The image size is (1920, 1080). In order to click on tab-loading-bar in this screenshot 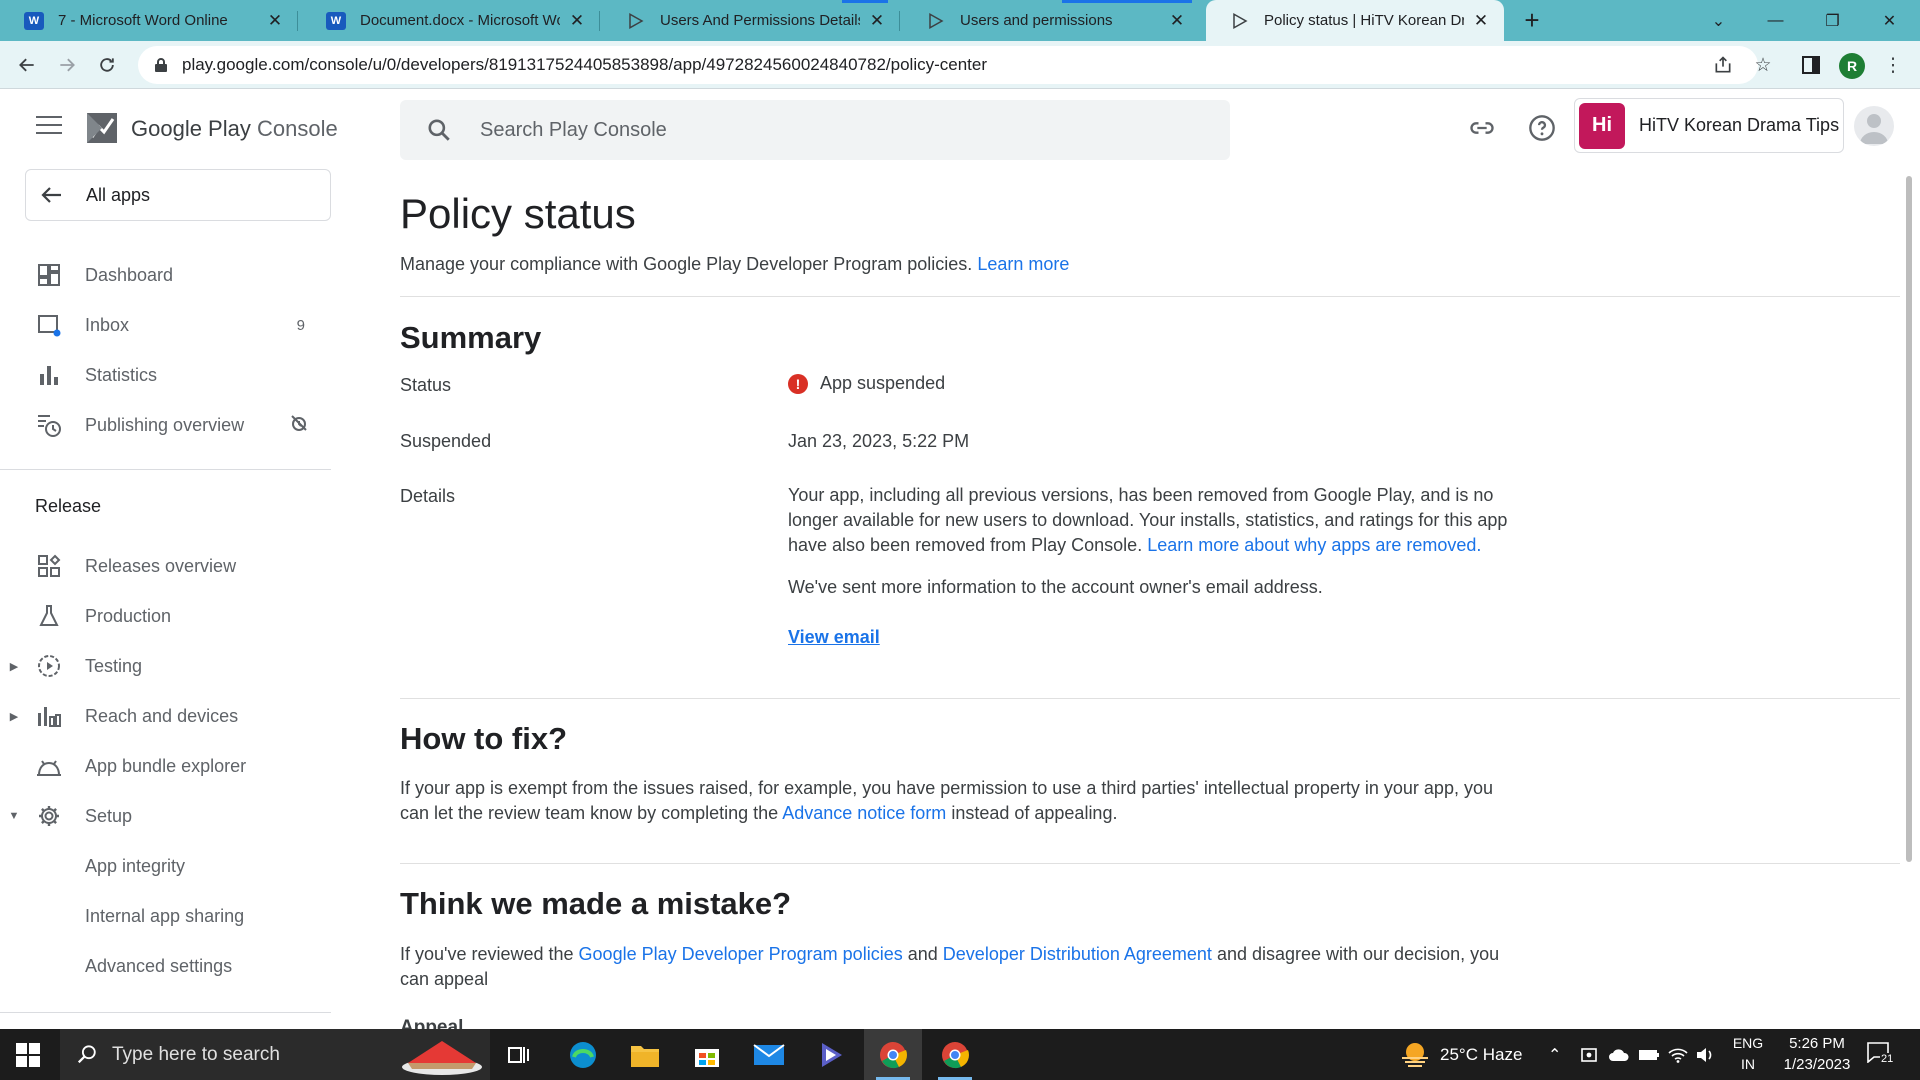, I will do `click(1127, 1)`.